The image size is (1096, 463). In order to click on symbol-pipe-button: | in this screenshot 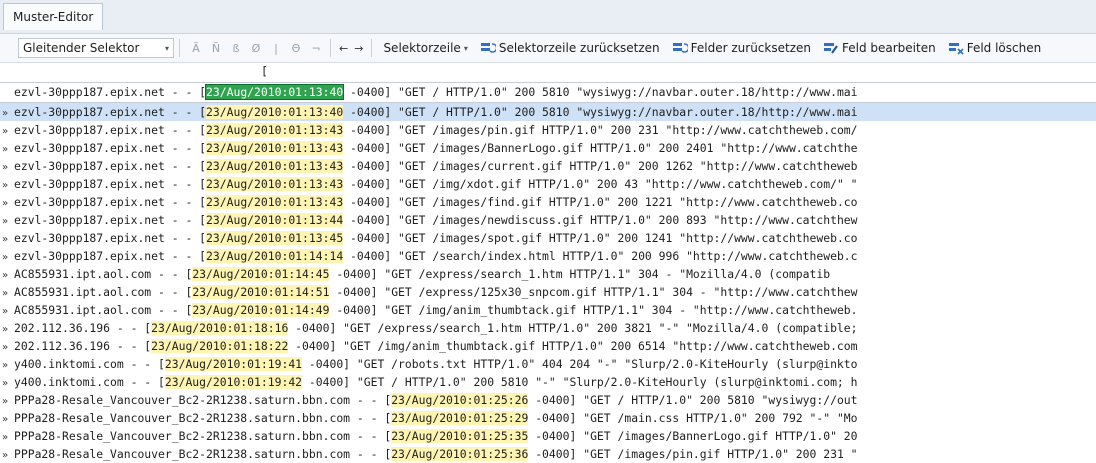, I will do `click(276, 48)`.